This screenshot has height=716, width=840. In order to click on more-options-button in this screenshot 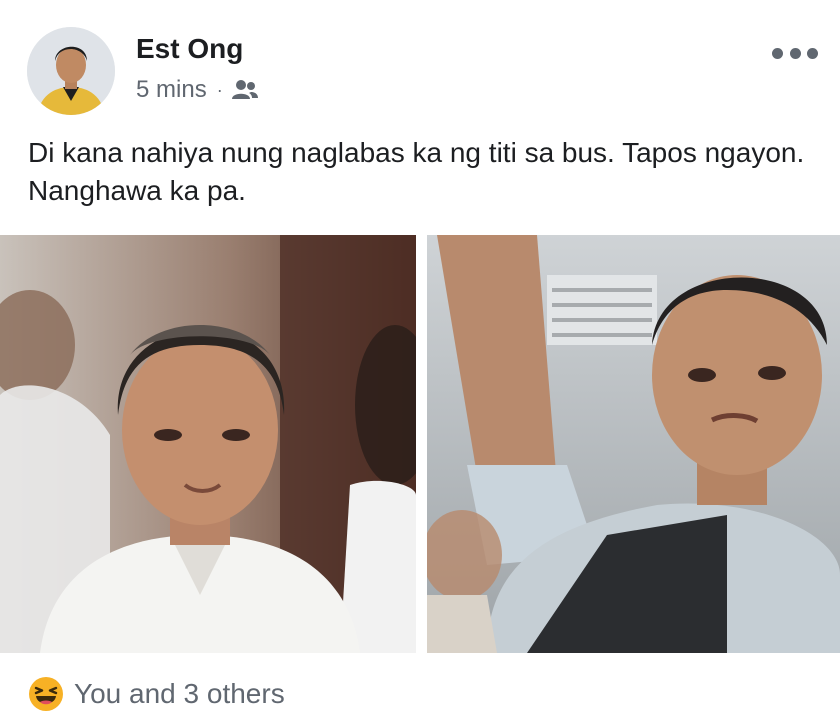, I will do `click(795, 53)`.